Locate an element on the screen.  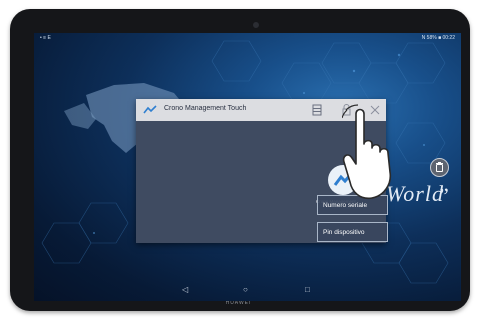
recents-nav-icon: □ is located at coordinates (307, 289).